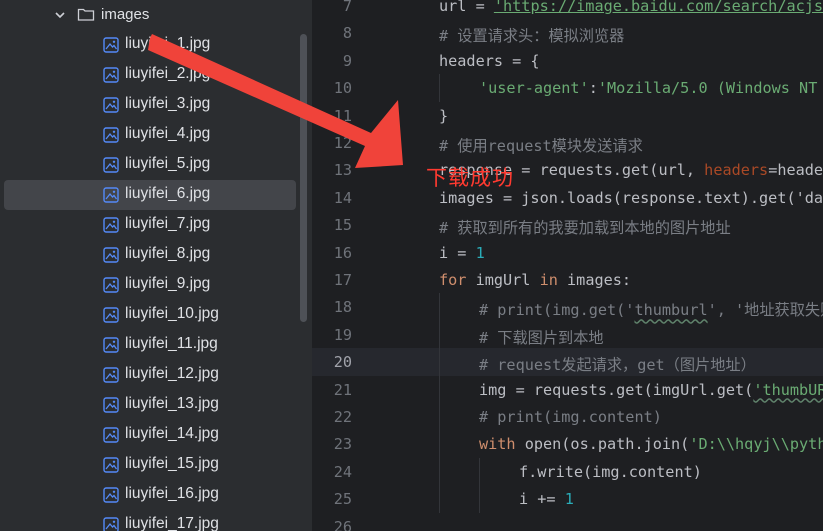  I want to click on code-token: images:, so click(599, 280).